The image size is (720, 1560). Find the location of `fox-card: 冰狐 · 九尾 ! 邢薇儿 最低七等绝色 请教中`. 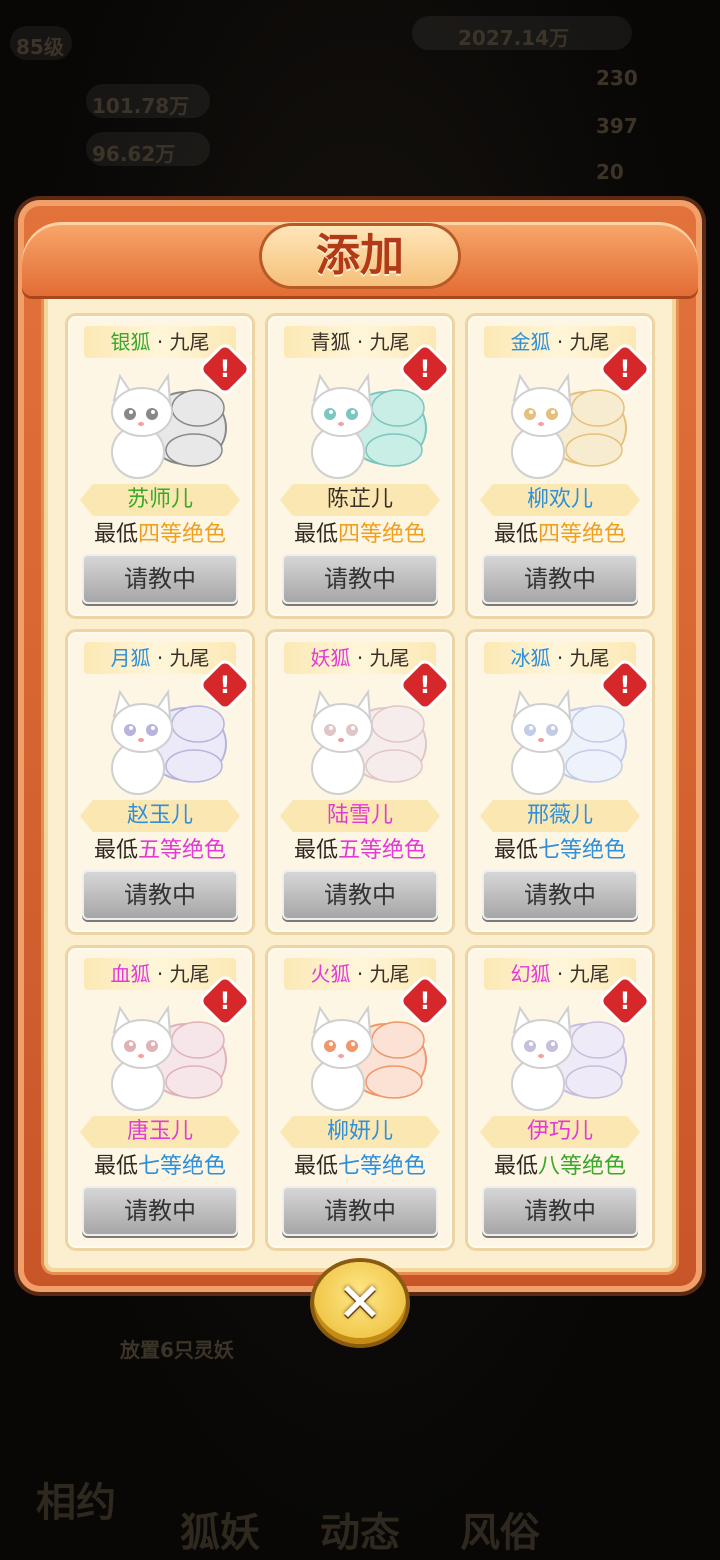

fox-card: 冰狐 · 九尾 ! 邢薇儿 最低七等绝色 请教中 is located at coordinates (560, 782).